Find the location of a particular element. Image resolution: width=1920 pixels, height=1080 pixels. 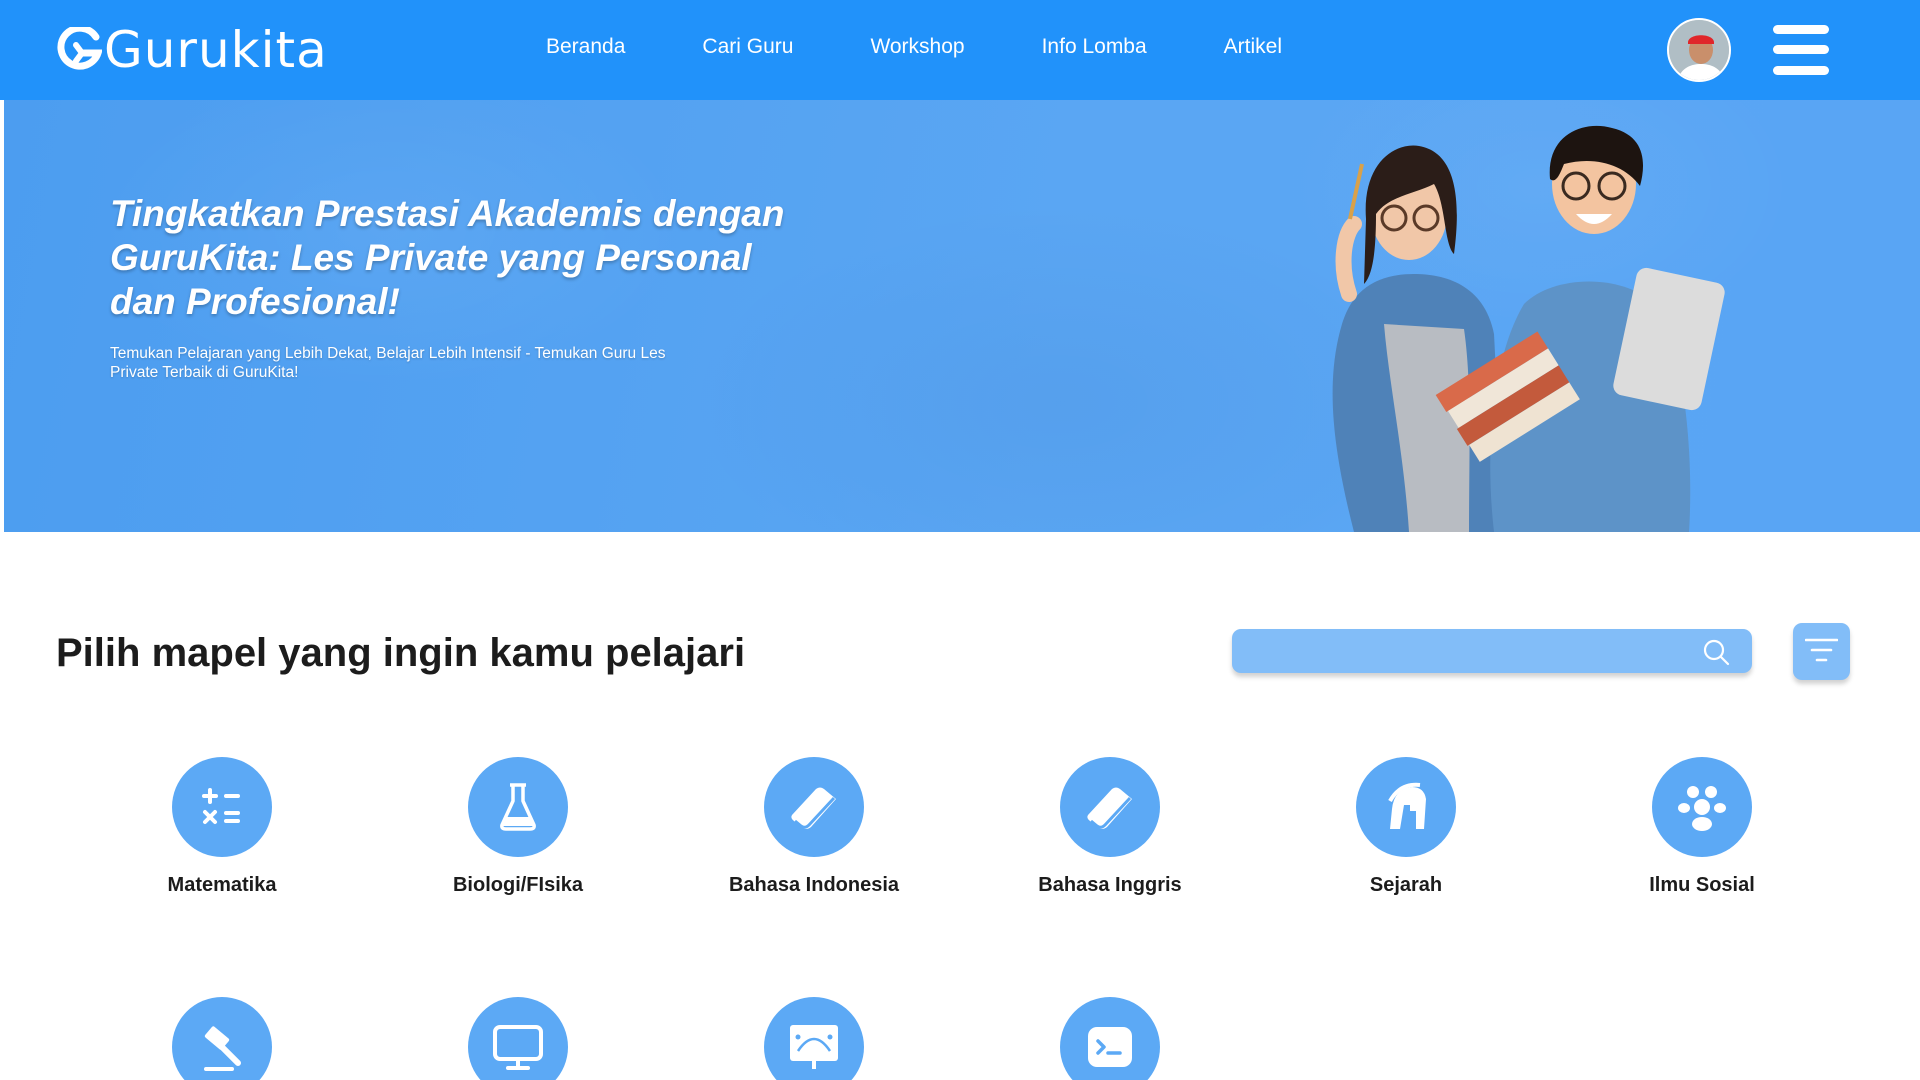

subject-ilmu-sosial: Ilmu Sosial is located at coordinates (1702, 827).